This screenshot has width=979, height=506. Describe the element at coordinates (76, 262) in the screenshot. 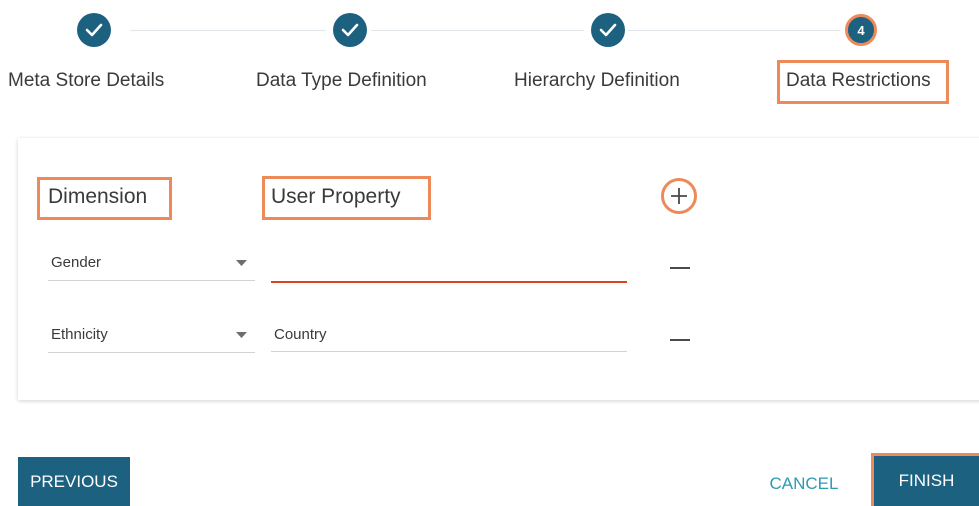

I see `dimension-select-value: Gender` at that location.